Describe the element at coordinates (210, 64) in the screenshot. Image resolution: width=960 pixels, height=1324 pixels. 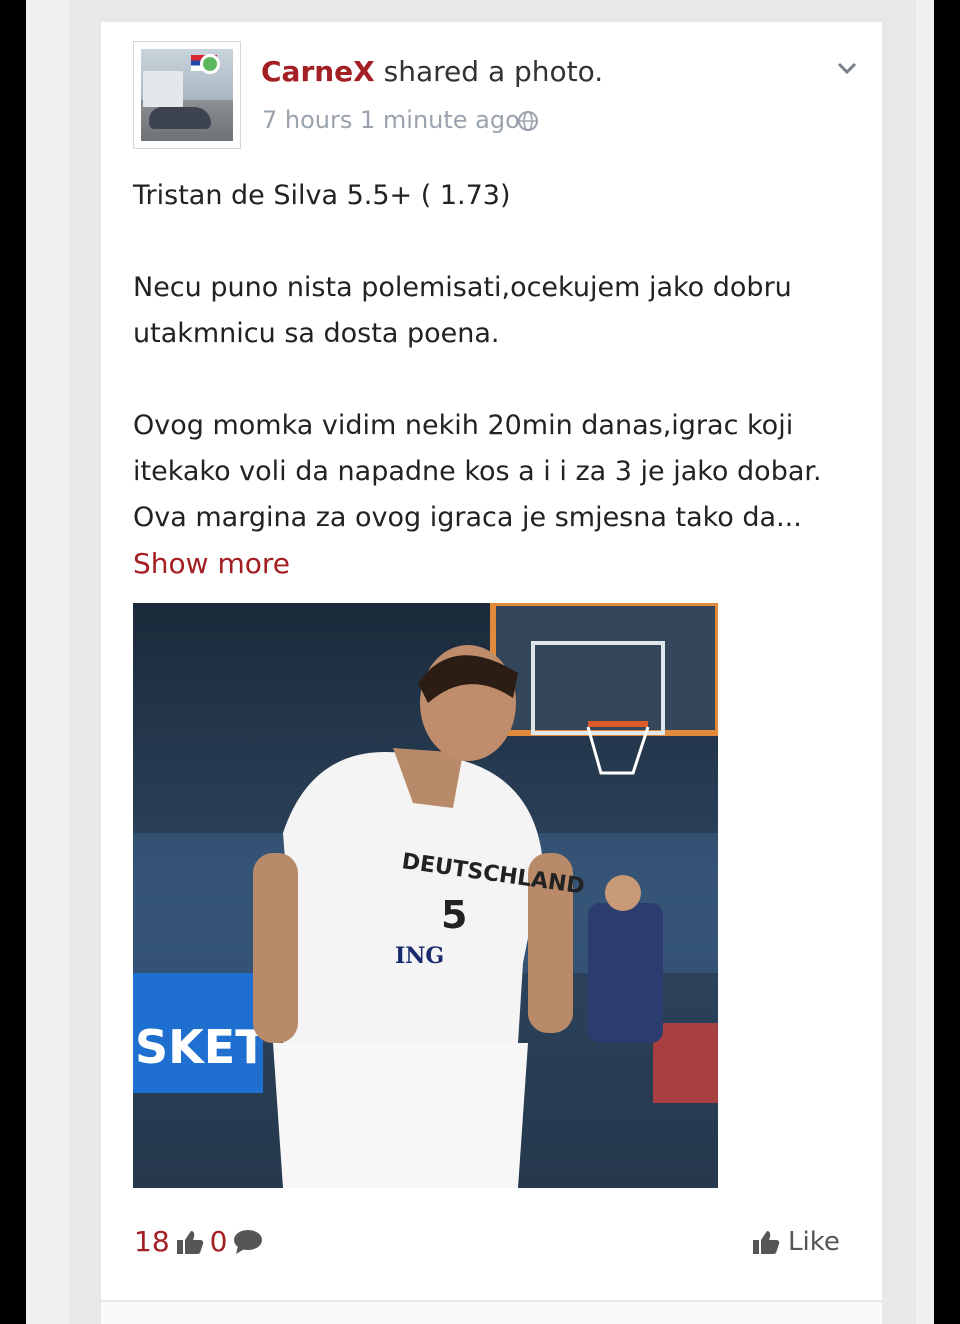
I see `online-status-indicator` at that location.